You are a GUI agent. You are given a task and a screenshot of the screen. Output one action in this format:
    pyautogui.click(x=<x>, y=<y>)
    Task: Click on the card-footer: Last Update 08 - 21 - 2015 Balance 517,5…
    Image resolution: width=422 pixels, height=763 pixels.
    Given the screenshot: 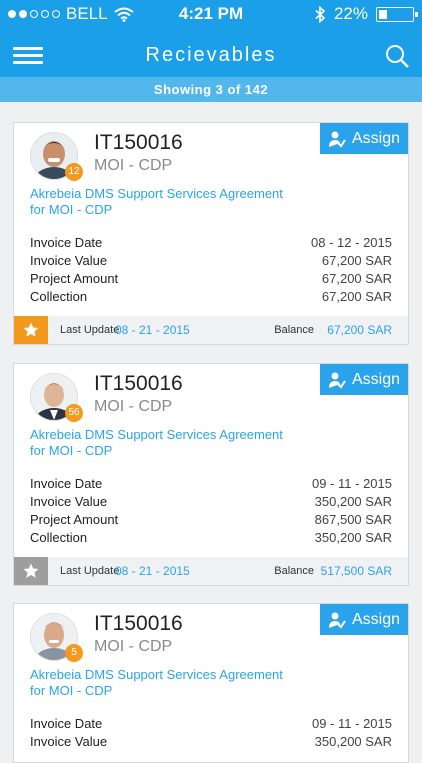 What is the action you would take?
    pyautogui.click(x=211, y=571)
    